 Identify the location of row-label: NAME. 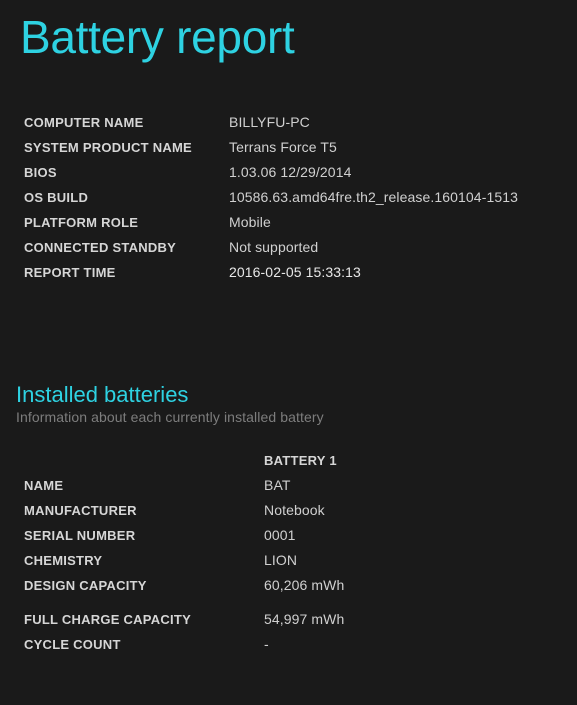
(44, 485).